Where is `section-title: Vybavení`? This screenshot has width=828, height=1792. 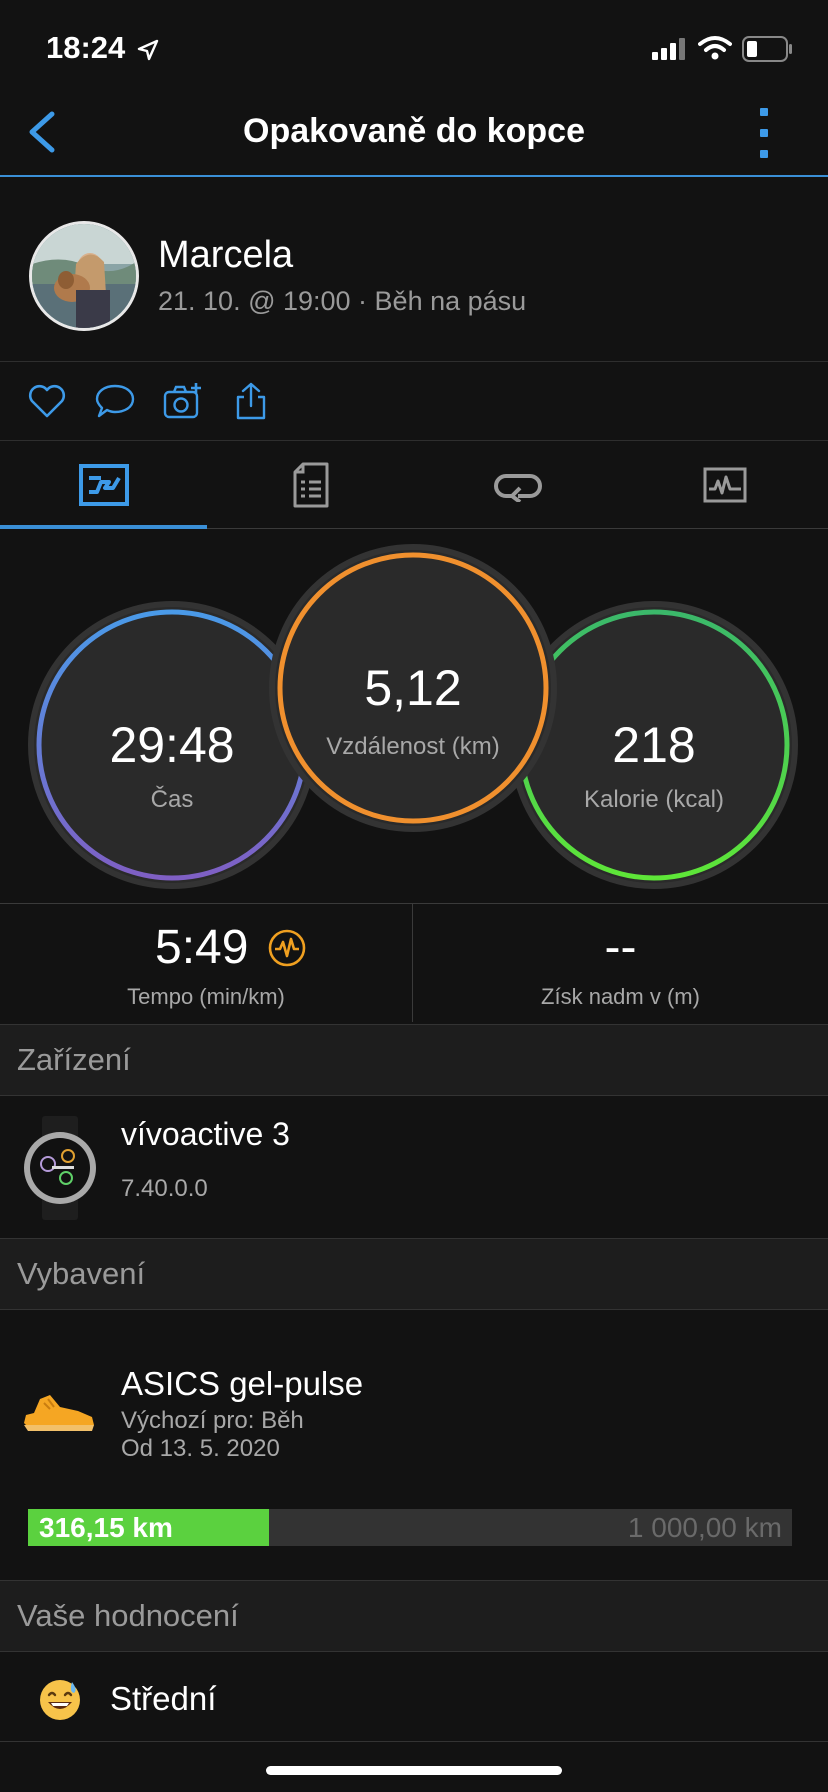 section-title: Vybavení is located at coordinates (81, 1273).